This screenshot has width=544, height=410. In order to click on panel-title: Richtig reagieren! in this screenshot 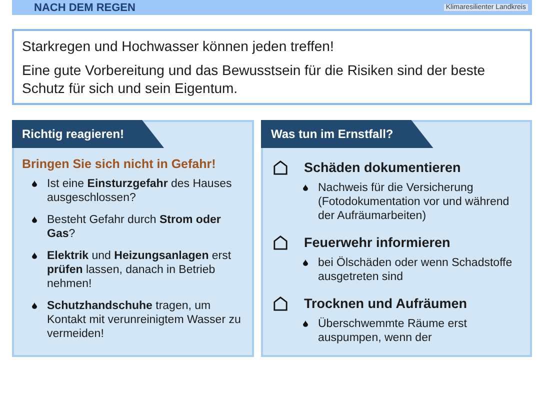, I will do `click(88, 134)`.